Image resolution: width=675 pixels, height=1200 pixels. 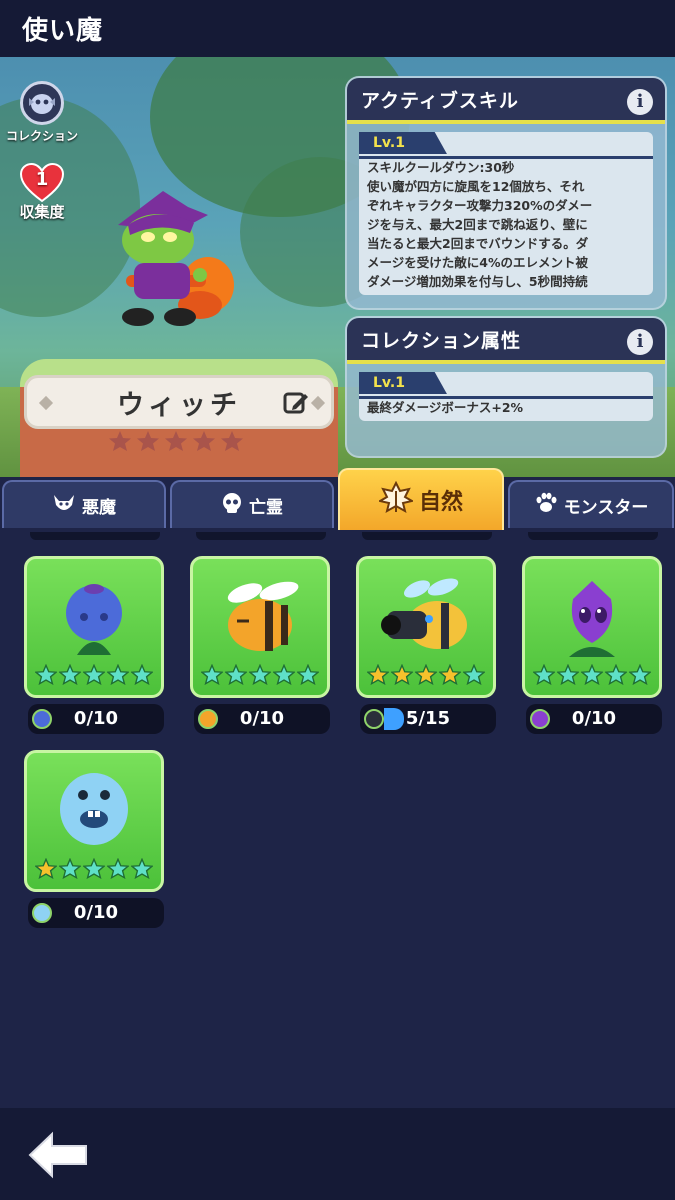 I want to click on edit-name-icon, so click(x=296, y=403).